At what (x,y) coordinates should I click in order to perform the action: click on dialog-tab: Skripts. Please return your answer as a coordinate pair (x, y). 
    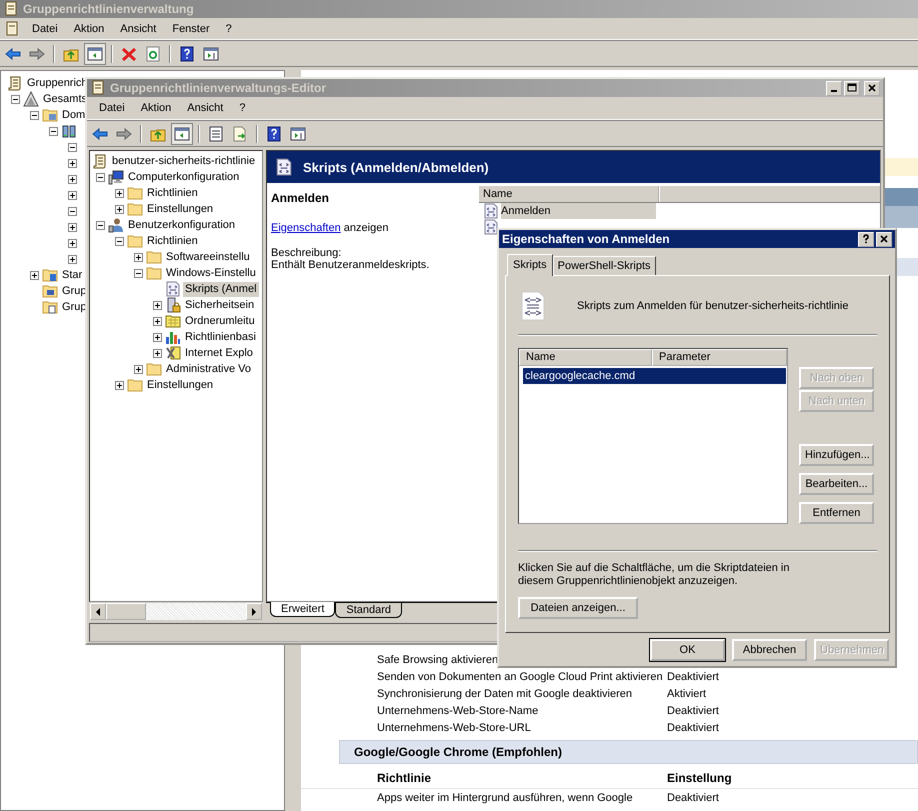
    Looking at the image, I should click on (530, 265).